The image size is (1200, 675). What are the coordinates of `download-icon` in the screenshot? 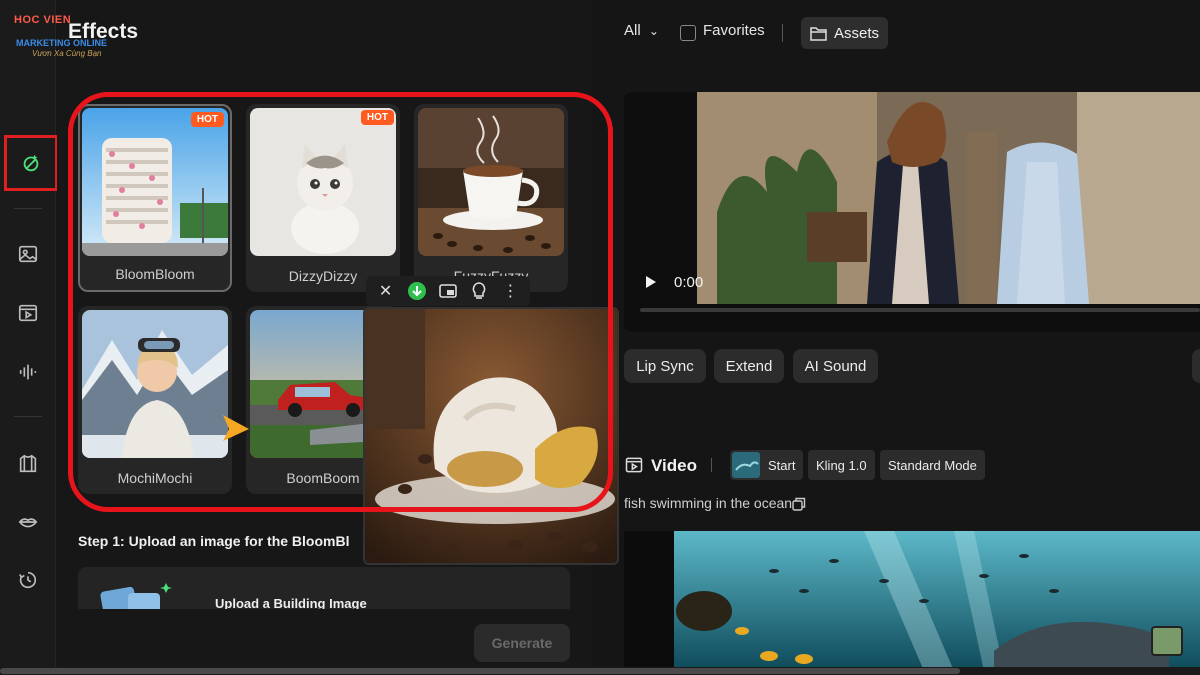 It's located at (417, 291).